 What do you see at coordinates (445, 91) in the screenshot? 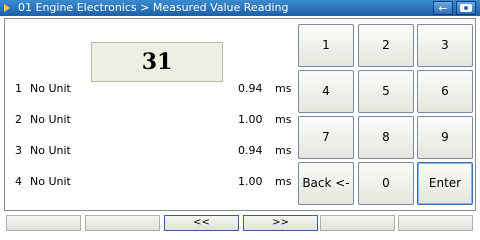
I see `key-6: 6` at bounding box center [445, 91].